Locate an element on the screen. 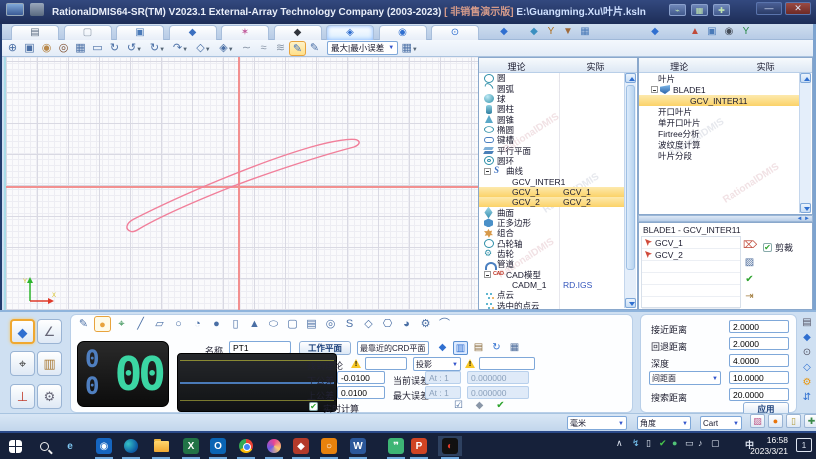 This screenshot has width=816, height=459. card-mode-icon: ▦ is located at coordinates (514, 348).